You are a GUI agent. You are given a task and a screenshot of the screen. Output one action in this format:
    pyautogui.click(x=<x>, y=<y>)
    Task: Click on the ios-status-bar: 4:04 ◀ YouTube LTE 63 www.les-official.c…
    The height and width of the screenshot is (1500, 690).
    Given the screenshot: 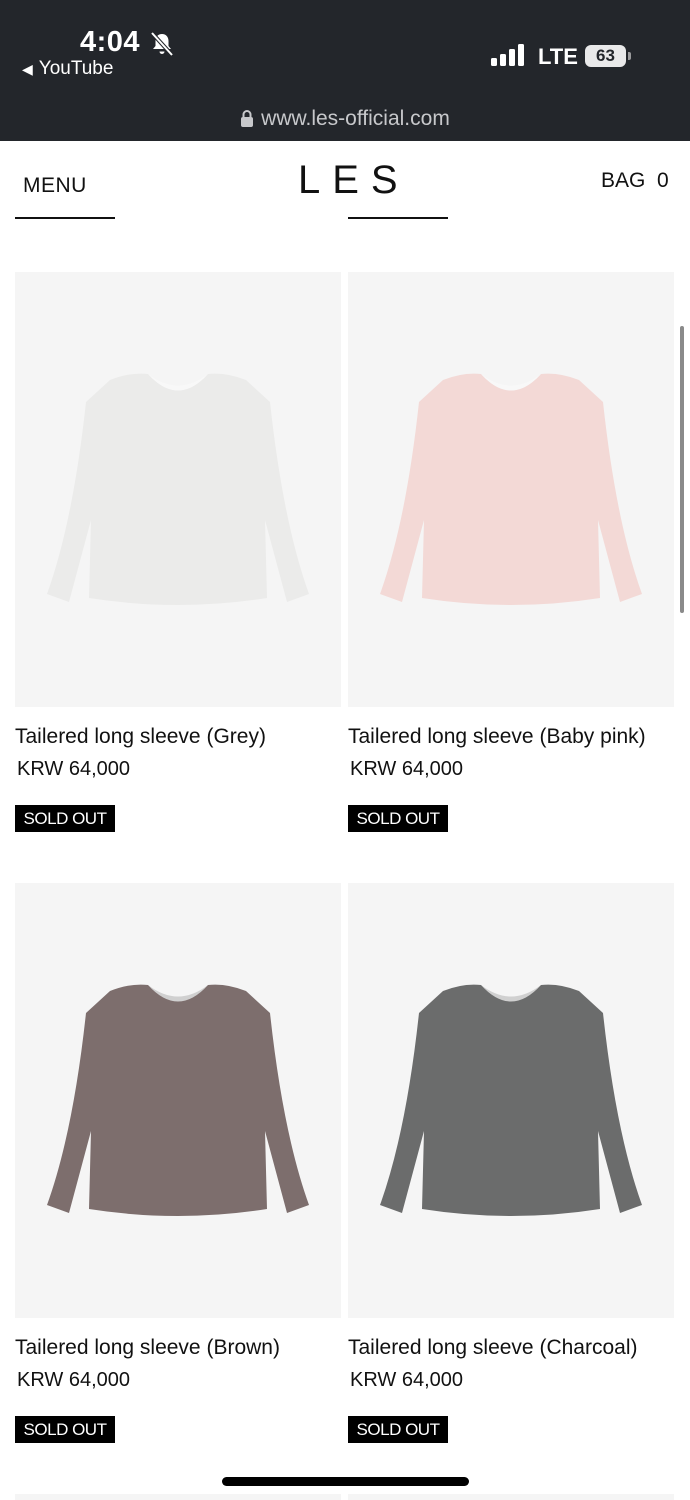 What is the action you would take?
    pyautogui.click(x=345, y=70)
    